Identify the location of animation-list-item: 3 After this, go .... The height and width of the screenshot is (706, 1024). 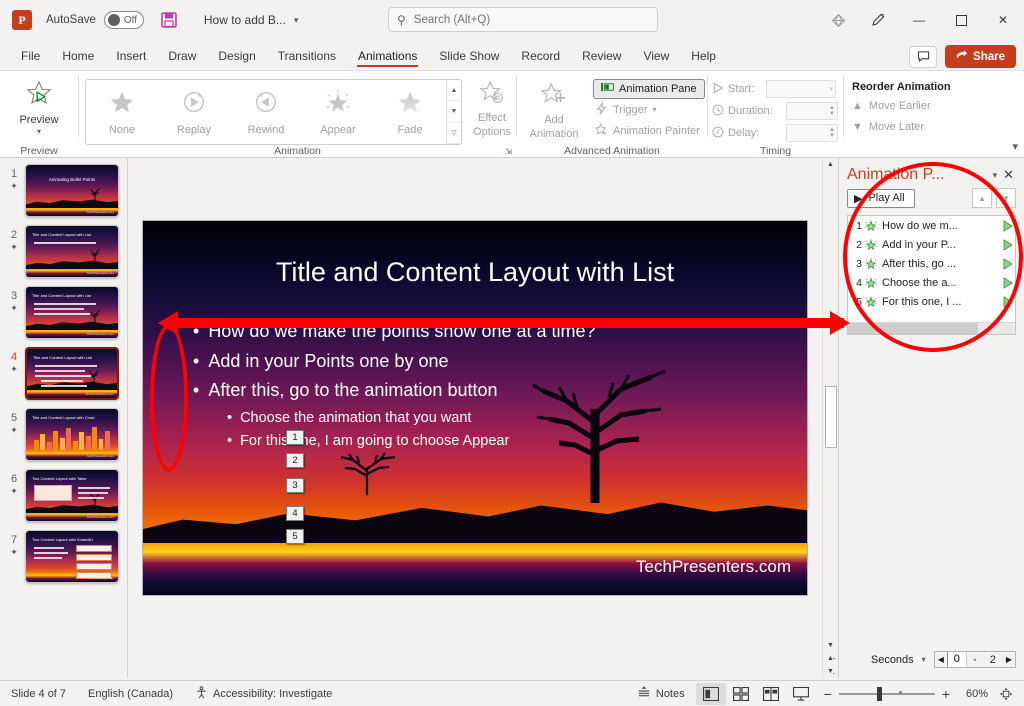
(931, 263).